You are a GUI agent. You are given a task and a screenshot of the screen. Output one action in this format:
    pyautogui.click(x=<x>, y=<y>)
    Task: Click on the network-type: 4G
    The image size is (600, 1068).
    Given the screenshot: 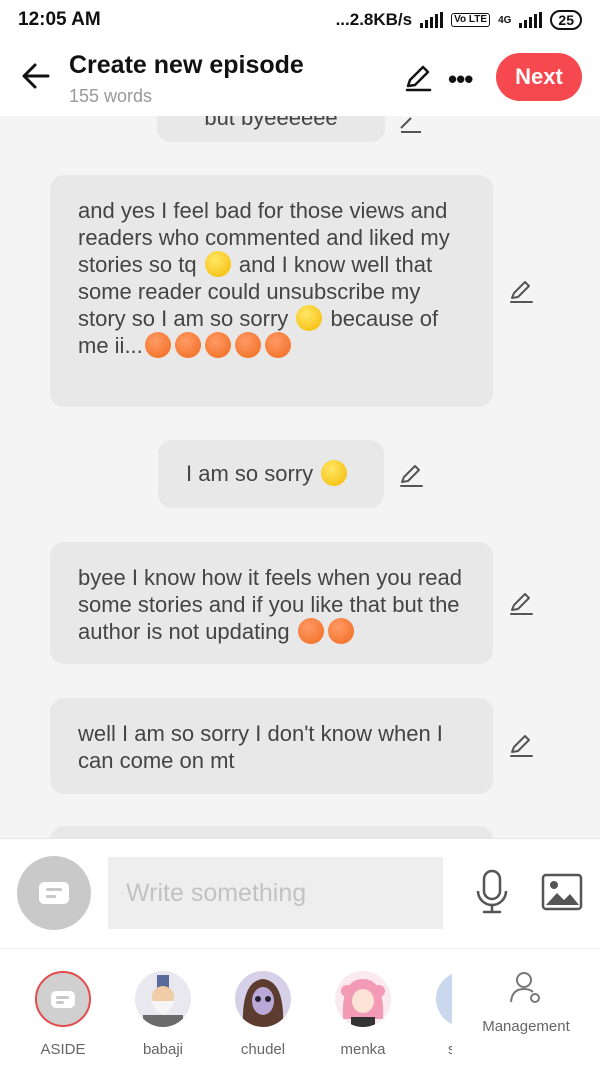 What is the action you would take?
    pyautogui.click(x=505, y=20)
    